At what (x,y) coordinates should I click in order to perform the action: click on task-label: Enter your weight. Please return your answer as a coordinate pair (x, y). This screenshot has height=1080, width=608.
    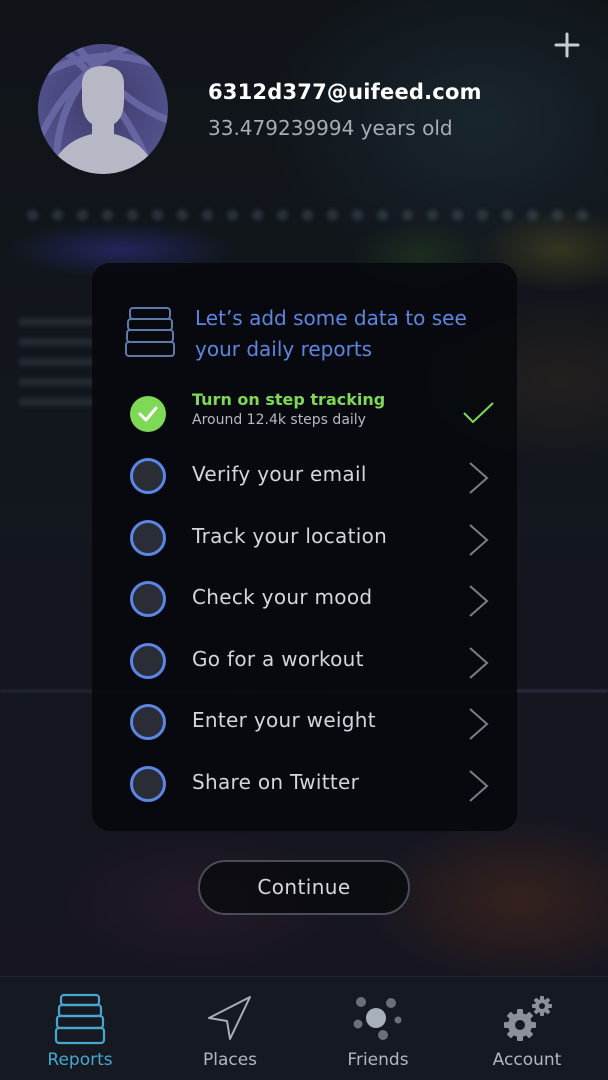
    Looking at the image, I should click on (284, 720).